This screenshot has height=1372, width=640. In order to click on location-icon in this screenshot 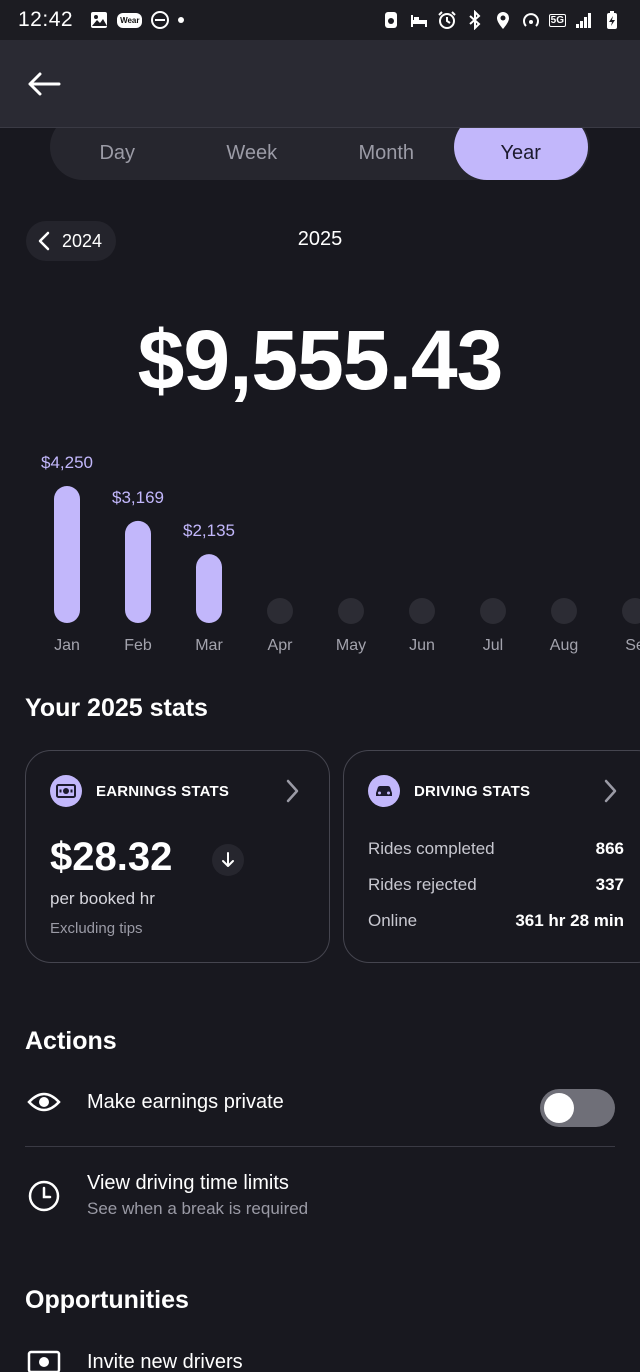, I will do `click(503, 20)`.